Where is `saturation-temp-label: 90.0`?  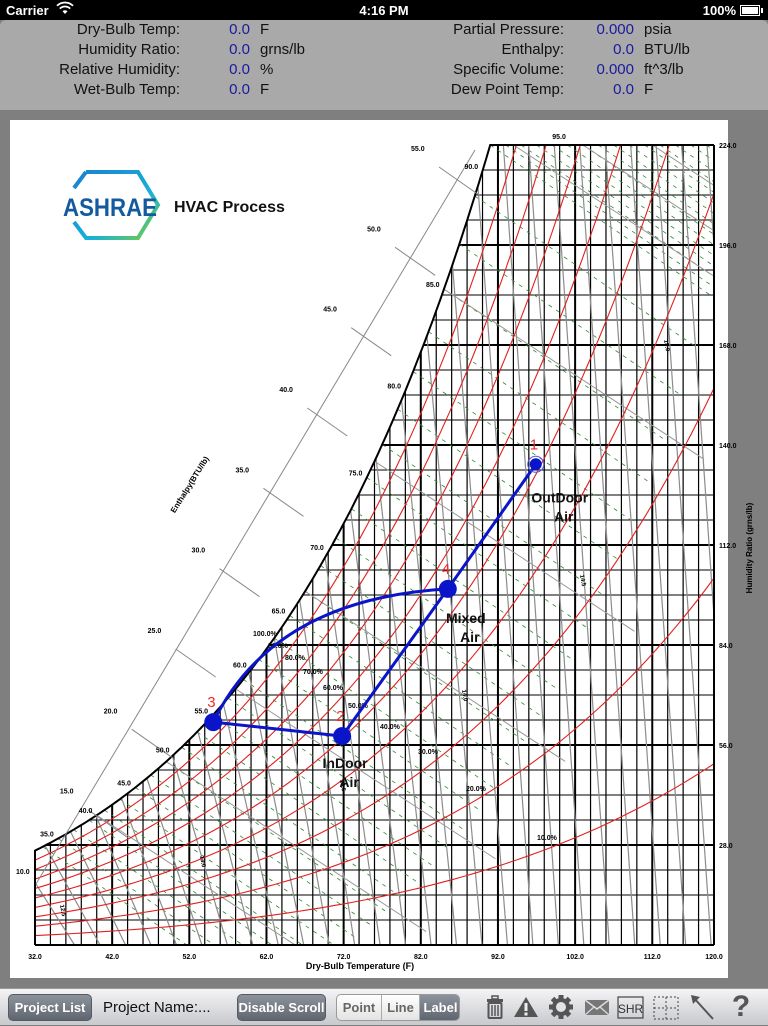 saturation-temp-label: 90.0 is located at coordinates (472, 167).